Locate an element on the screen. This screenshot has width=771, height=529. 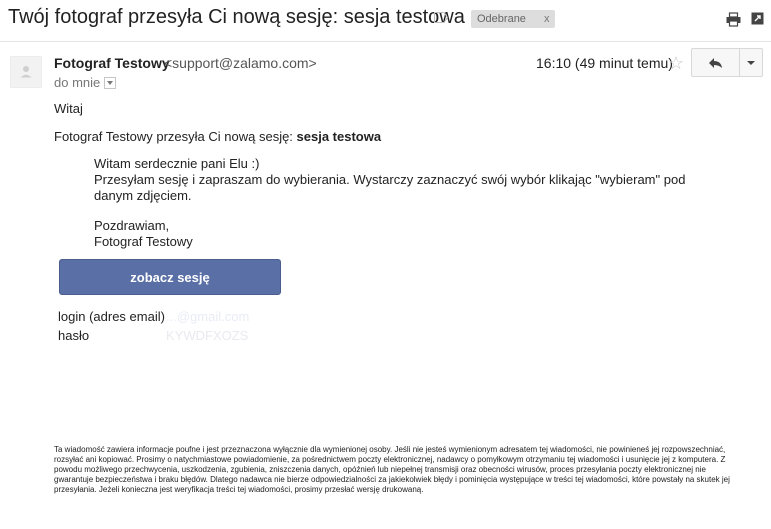
message-line: Witam serdecznie pani Elu :) is located at coordinates (177, 163).